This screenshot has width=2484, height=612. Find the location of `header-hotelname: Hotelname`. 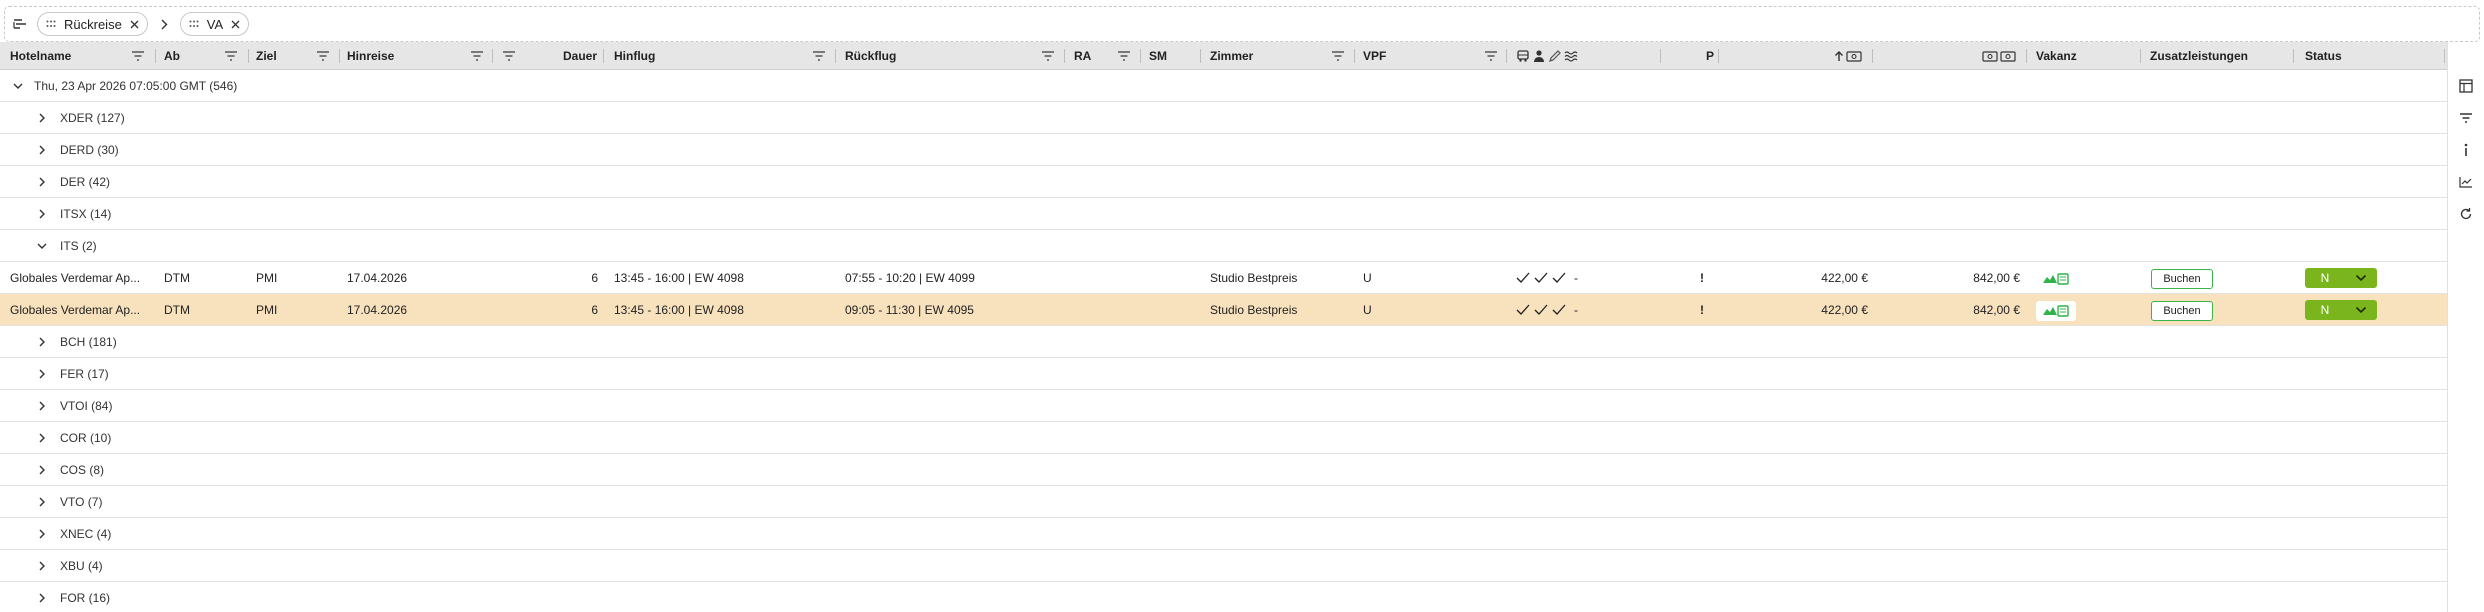

header-hotelname: Hotelname is located at coordinates (40, 56).